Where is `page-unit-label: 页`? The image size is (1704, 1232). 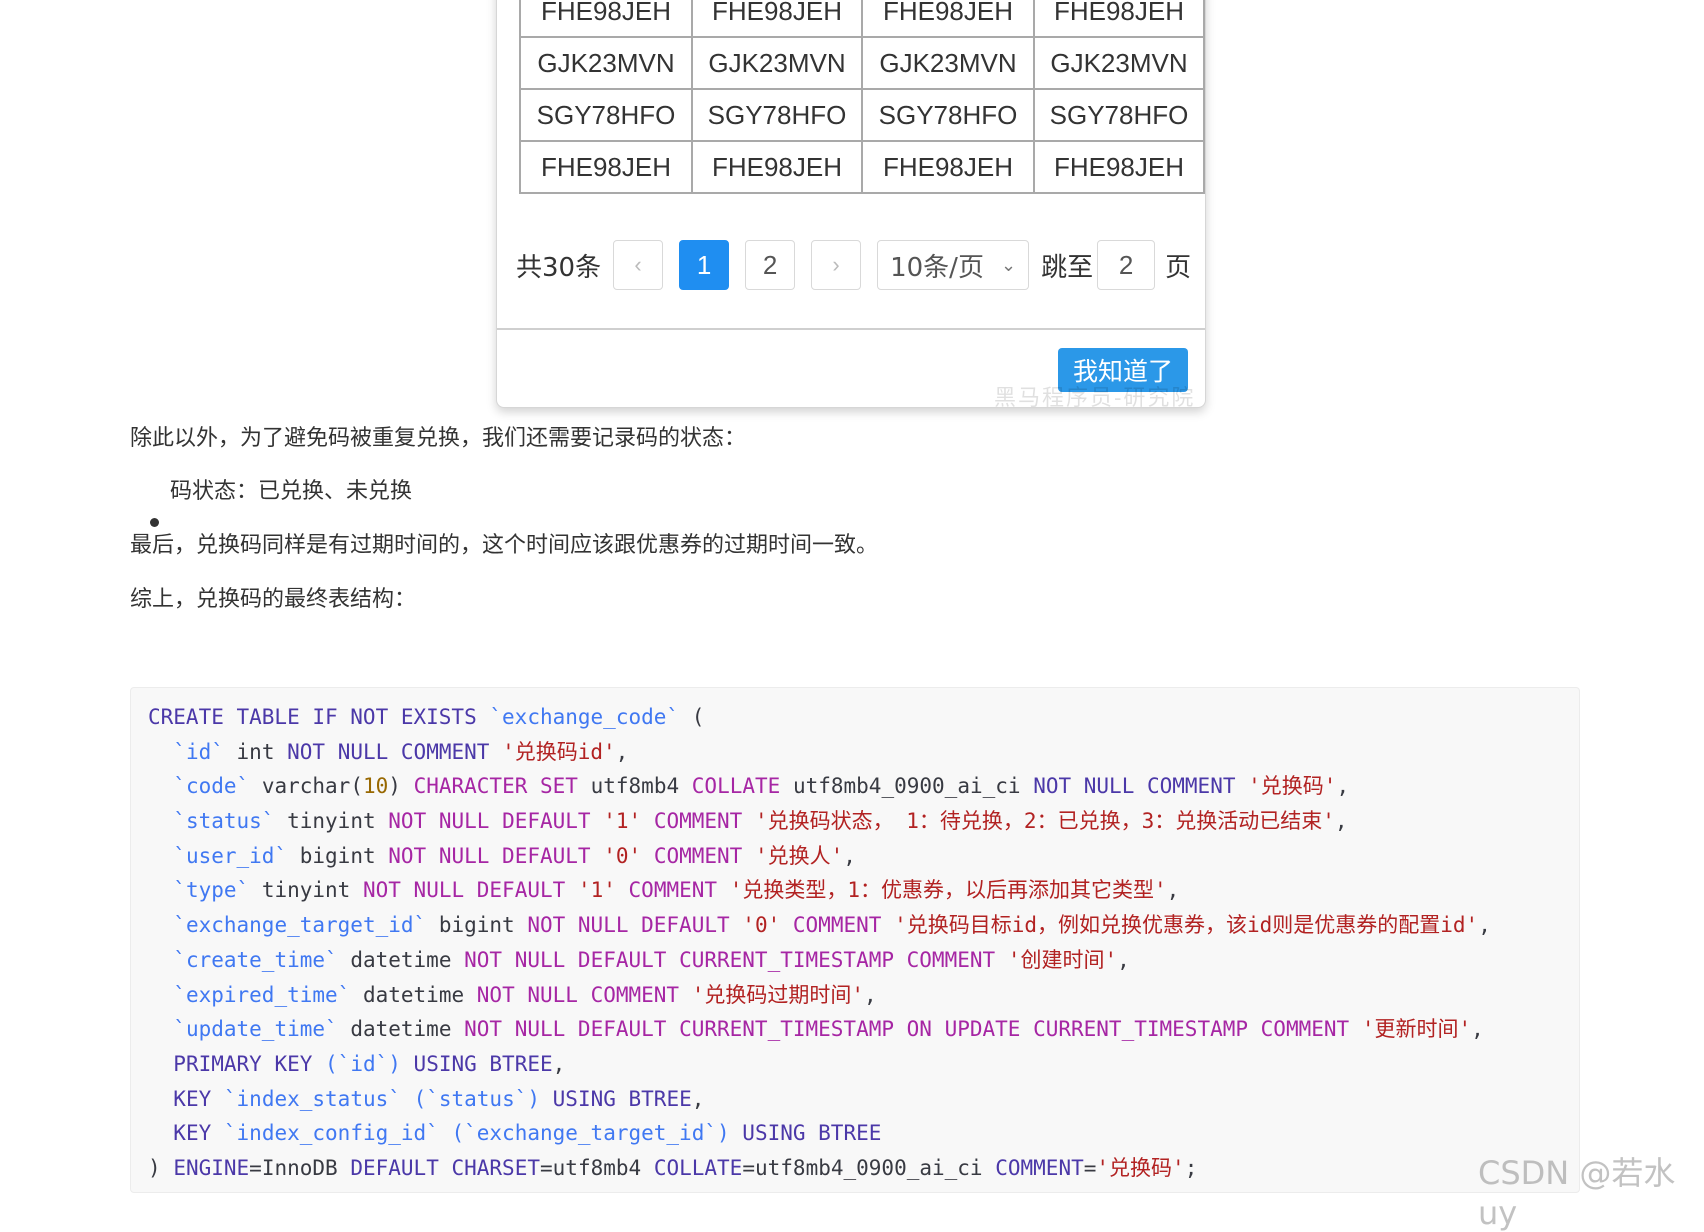 page-unit-label: 页 is located at coordinates (1178, 267).